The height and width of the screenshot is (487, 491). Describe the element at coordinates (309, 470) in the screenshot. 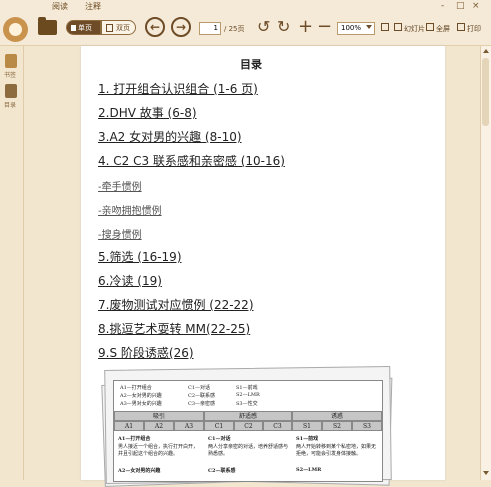

I see `table-cell: S2—LMR` at that location.